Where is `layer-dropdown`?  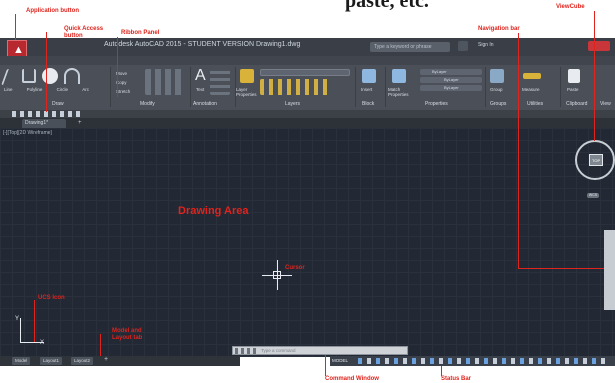
layer-dropdown is located at coordinates (305, 72).